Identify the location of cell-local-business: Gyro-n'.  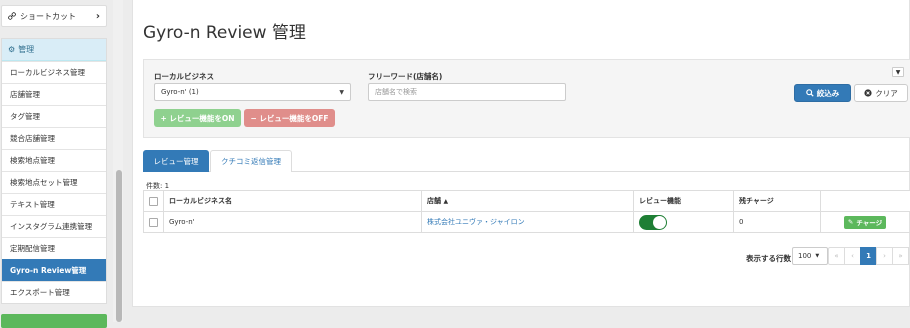
(293, 222).